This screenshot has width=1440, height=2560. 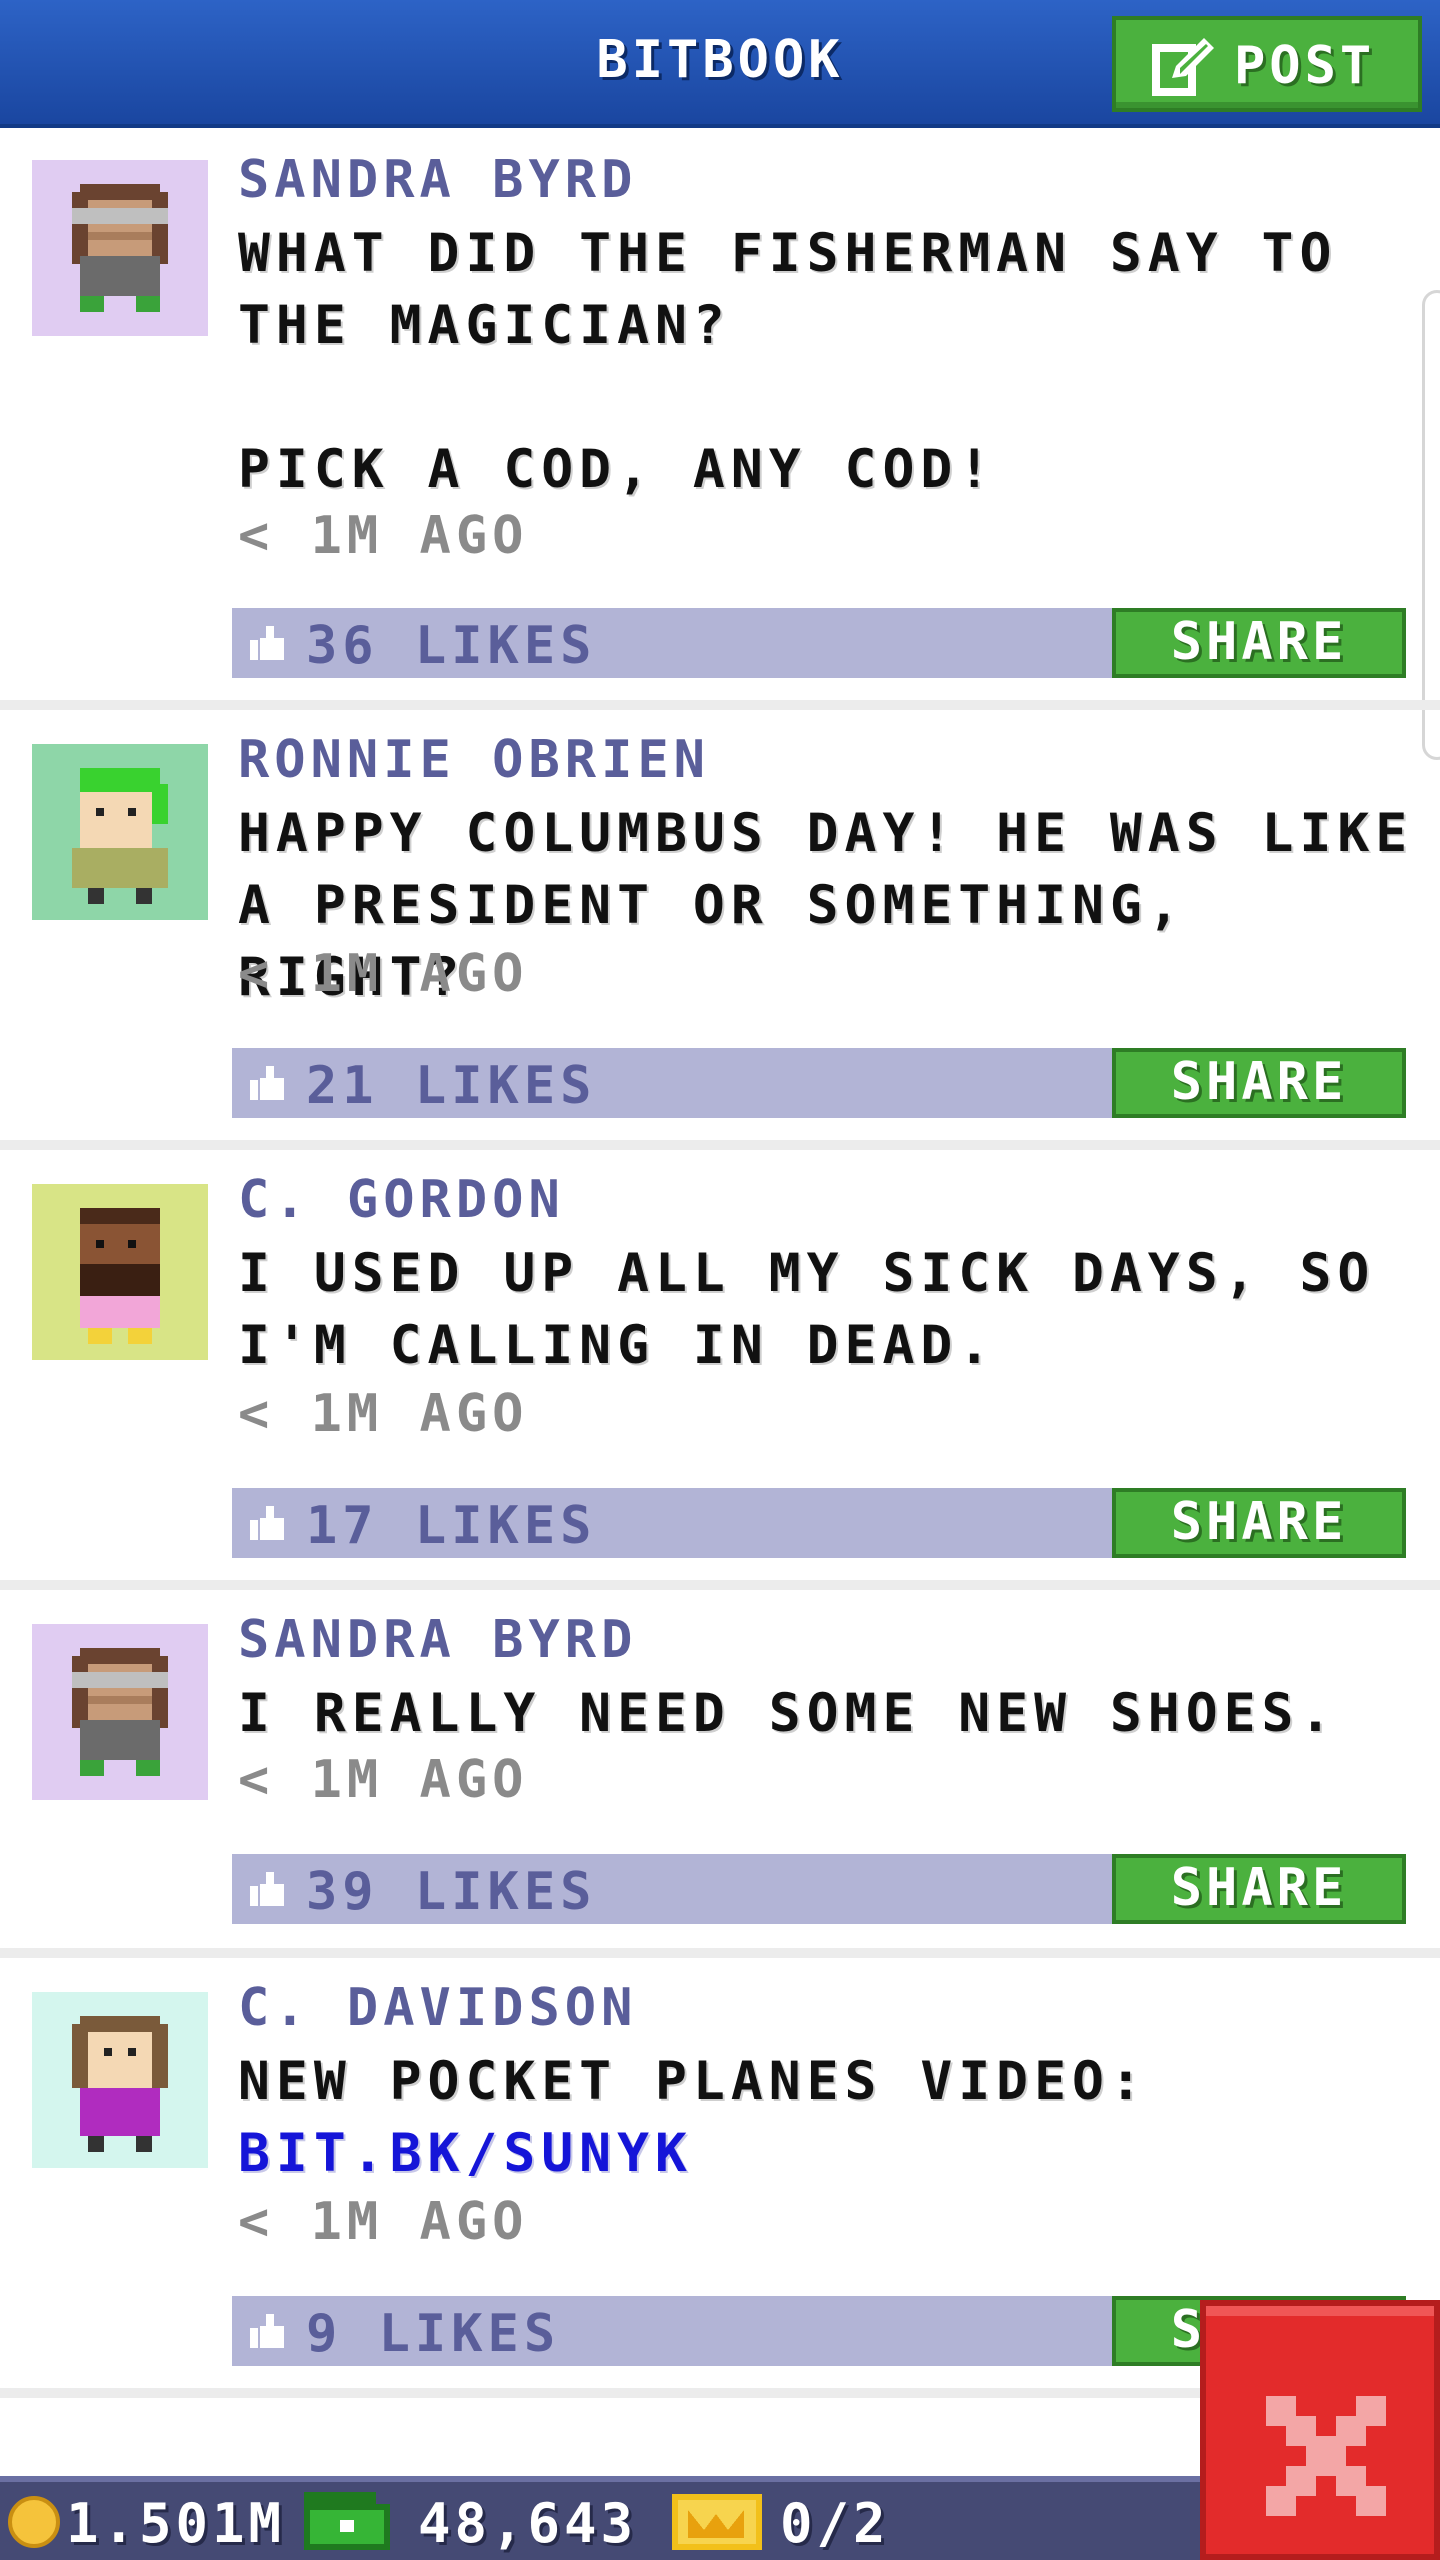 I want to click on avatar-man-green-hair-icon, so click(x=120, y=832).